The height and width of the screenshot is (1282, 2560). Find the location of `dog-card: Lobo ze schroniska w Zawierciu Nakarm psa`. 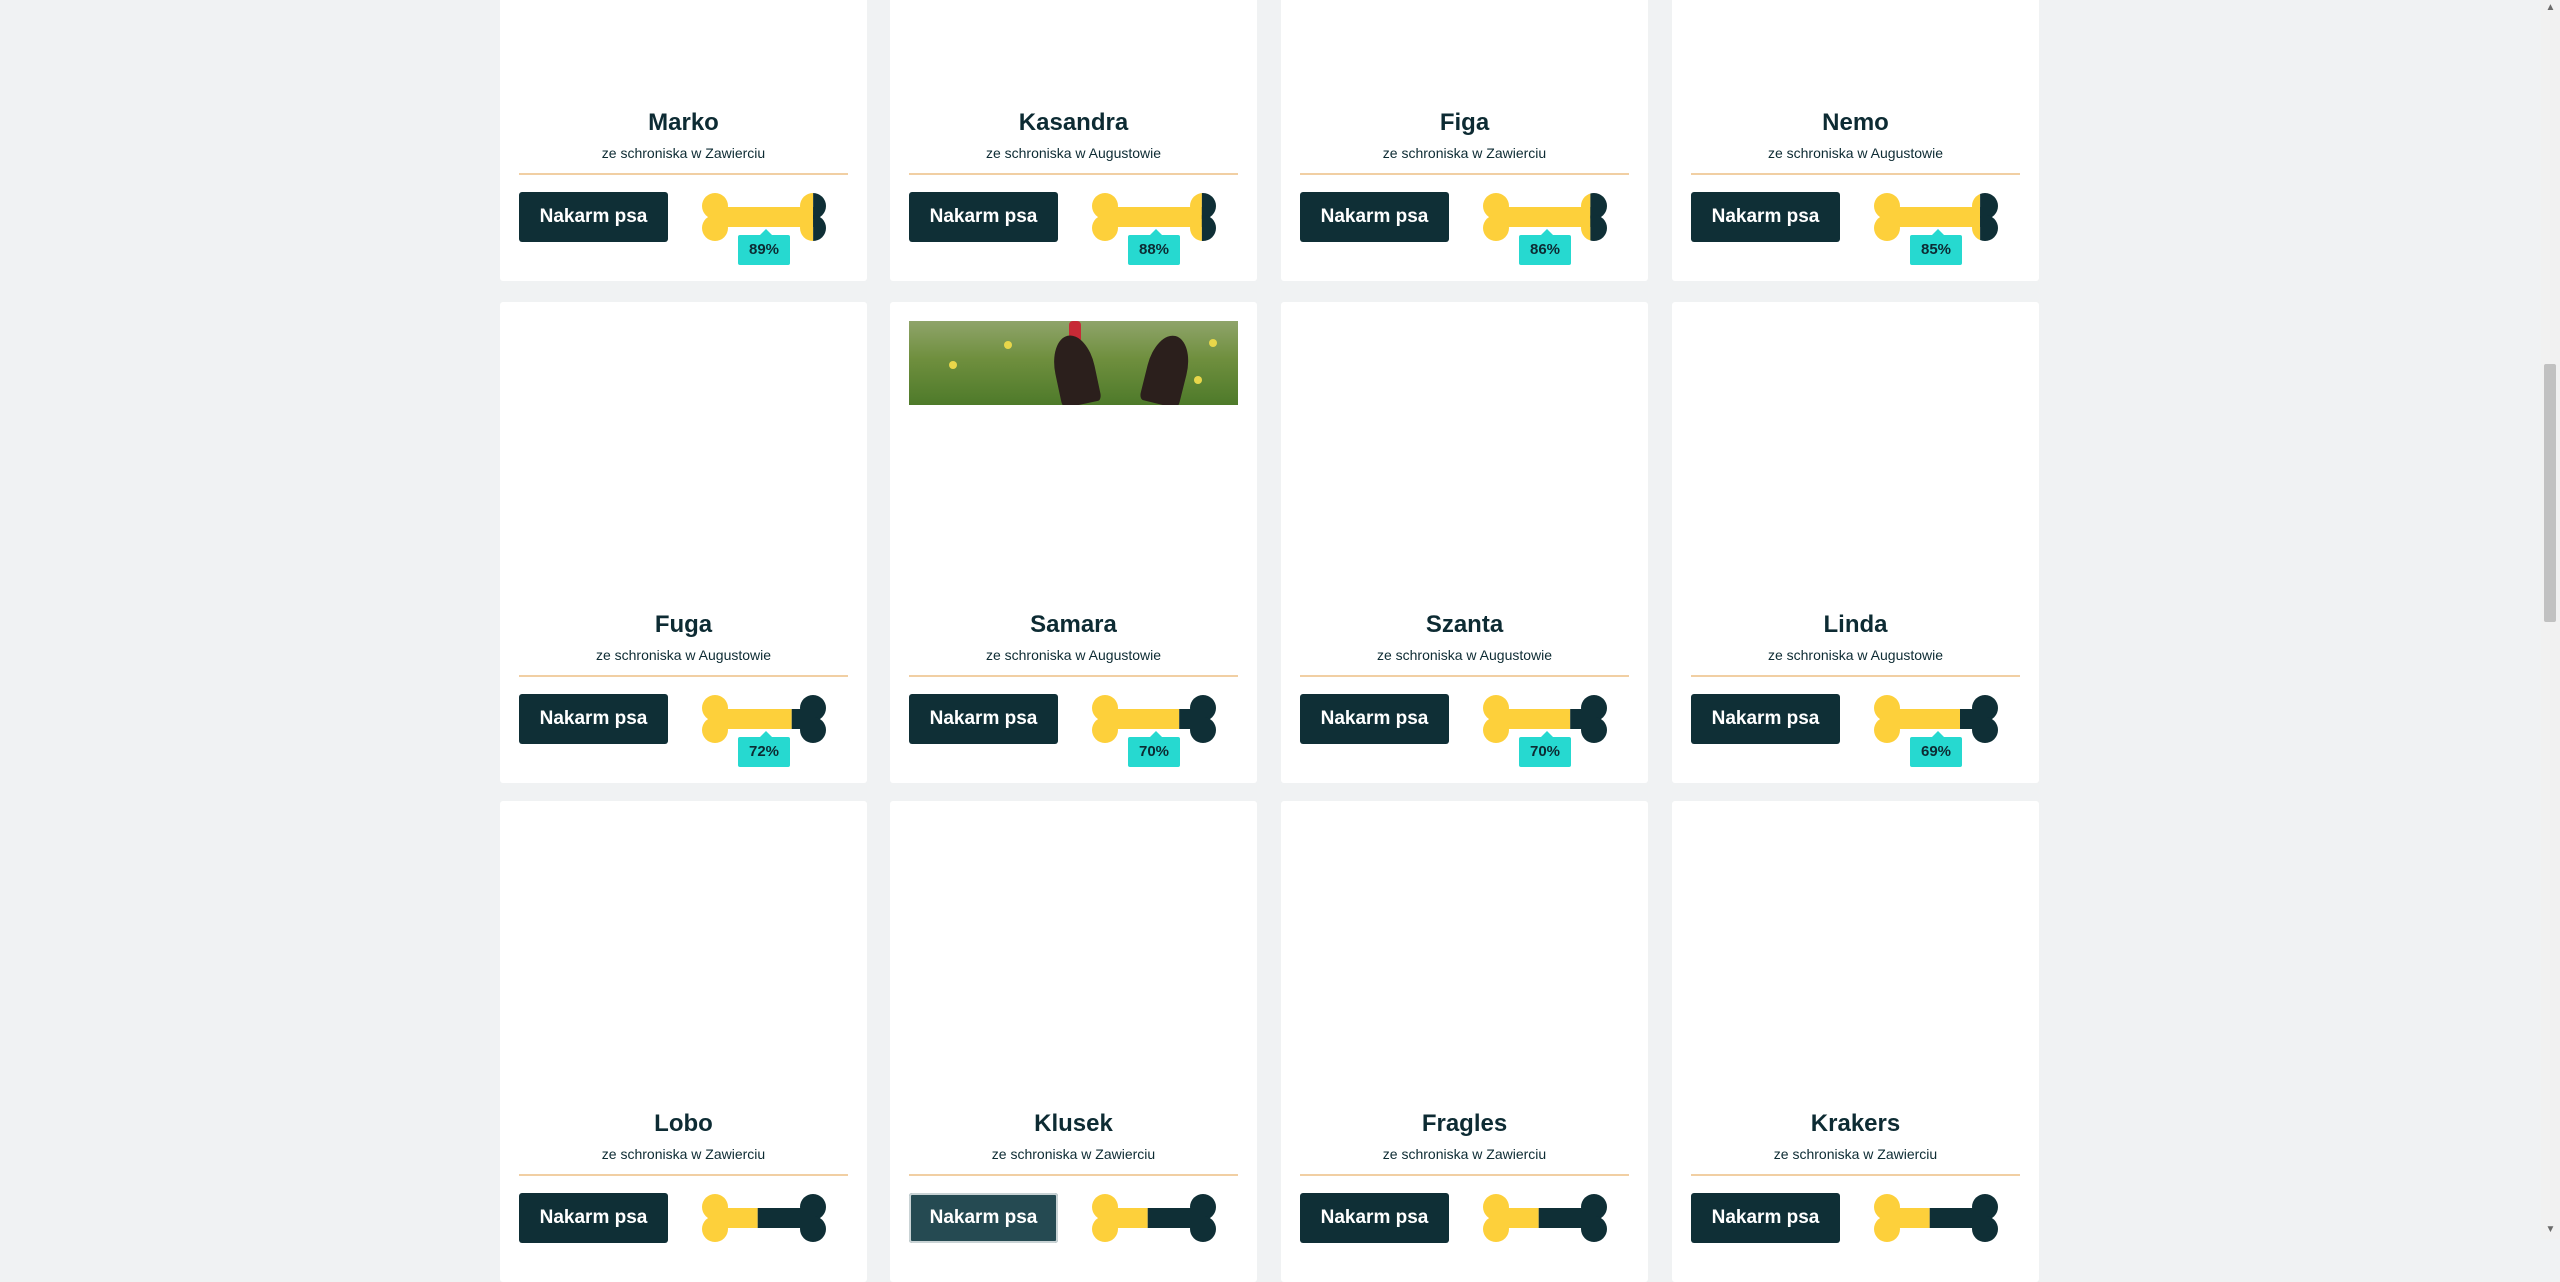

dog-card: Lobo ze schroniska w Zawierciu Nakarm psa is located at coordinates (683, 1041).